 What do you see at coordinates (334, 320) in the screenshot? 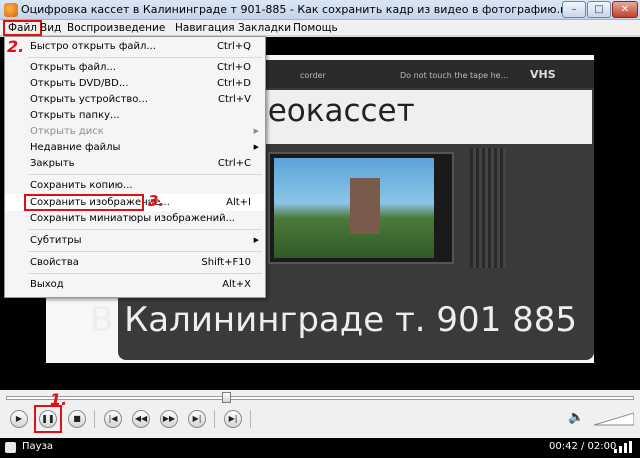
I see `video-footer-text: В Калининграде т. 901 885` at bounding box center [334, 320].